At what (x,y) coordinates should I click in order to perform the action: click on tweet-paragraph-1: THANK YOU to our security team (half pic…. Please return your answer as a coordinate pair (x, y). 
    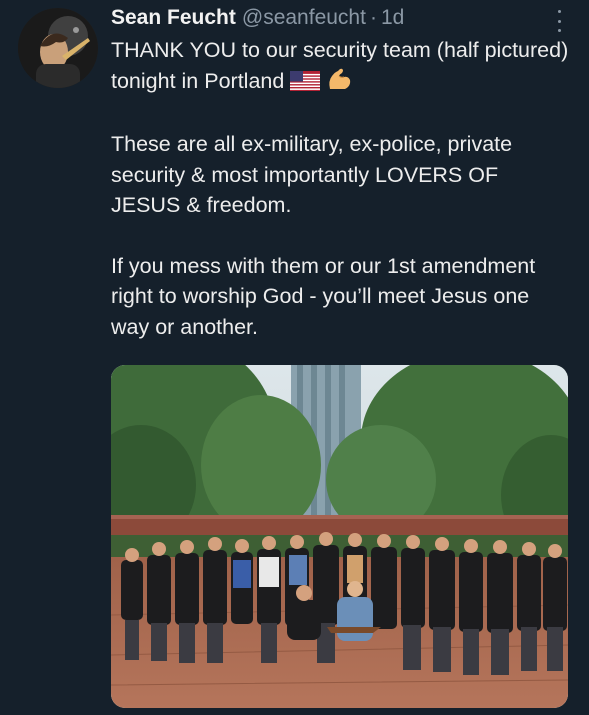
    Looking at the image, I should click on (341, 67).